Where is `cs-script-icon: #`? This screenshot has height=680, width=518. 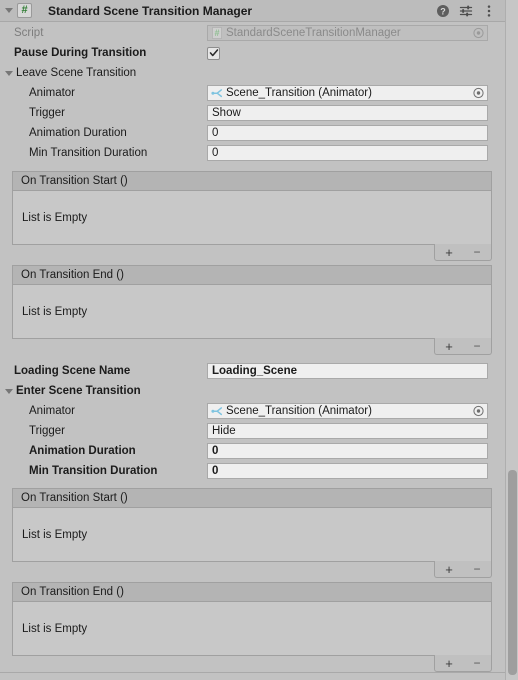 cs-script-icon: # is located at coordinates (217, 32).